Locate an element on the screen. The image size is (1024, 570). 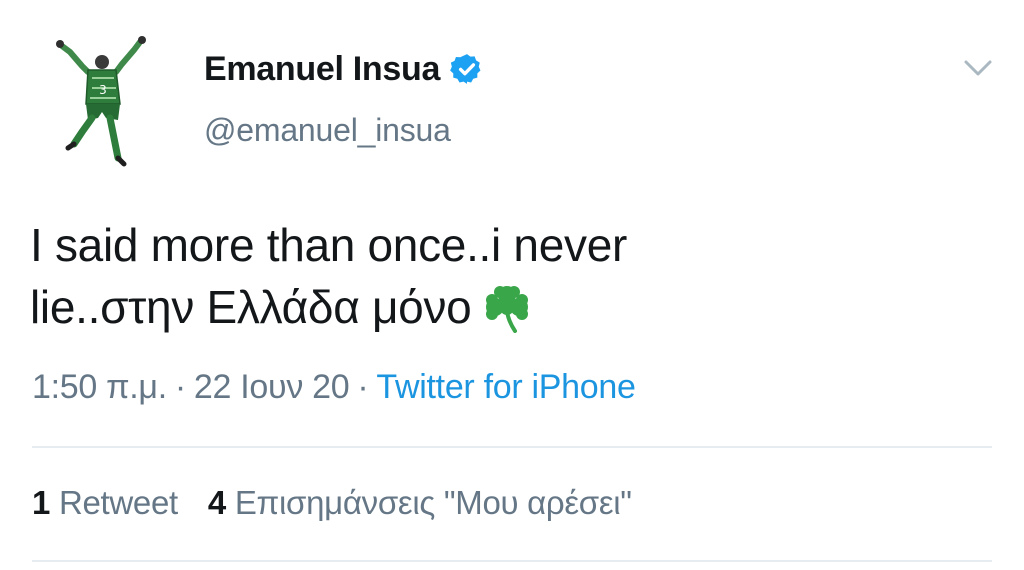
svg-text: 3 is located at coordinates (103, 90).